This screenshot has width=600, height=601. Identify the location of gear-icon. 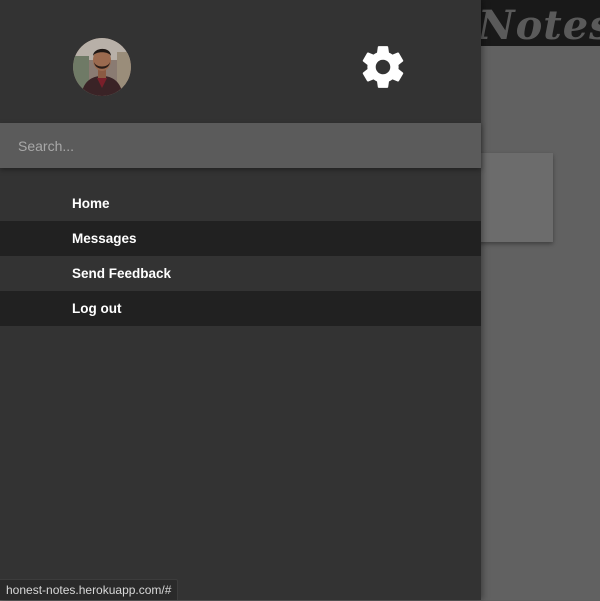
(383, 67).